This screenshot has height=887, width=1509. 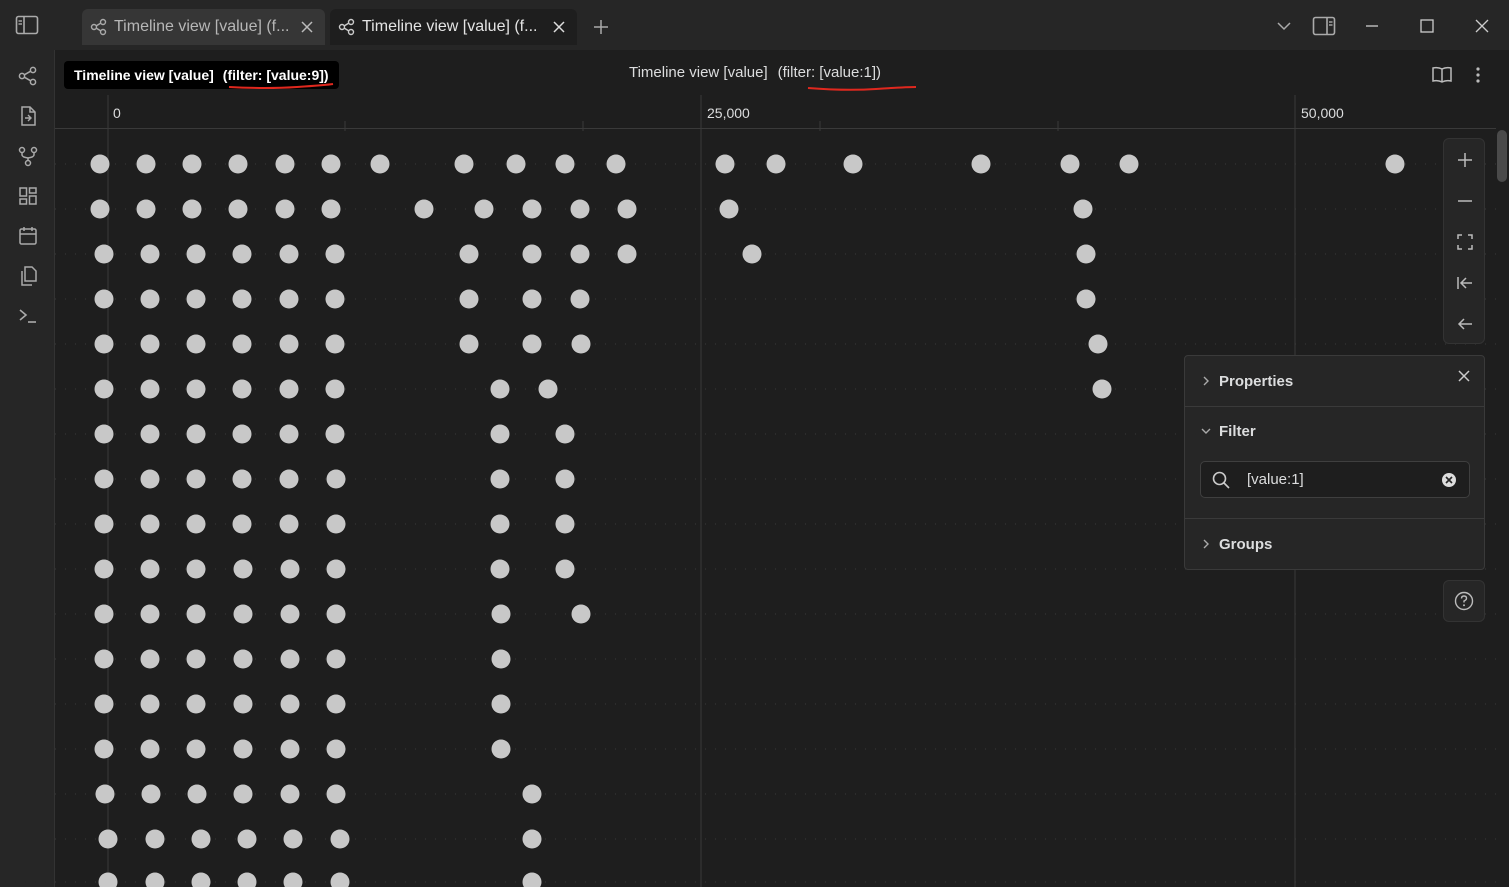 What do you see at coordinates (28, 236) in the screenshot?
I see `calendar-icon` at bounding box center [28, 236].